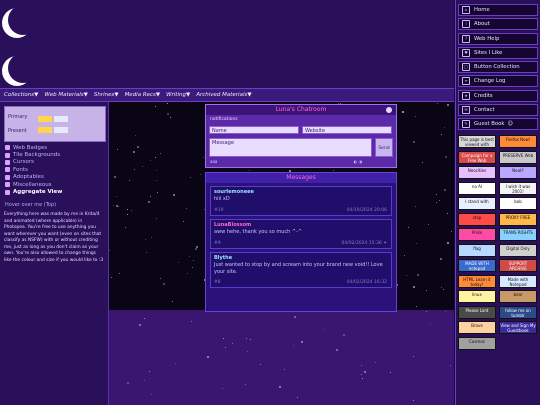  What do you see at coordinates (254, 130) in the screenshot?
I see `name-field: Name` at bounding box center [254, 130].